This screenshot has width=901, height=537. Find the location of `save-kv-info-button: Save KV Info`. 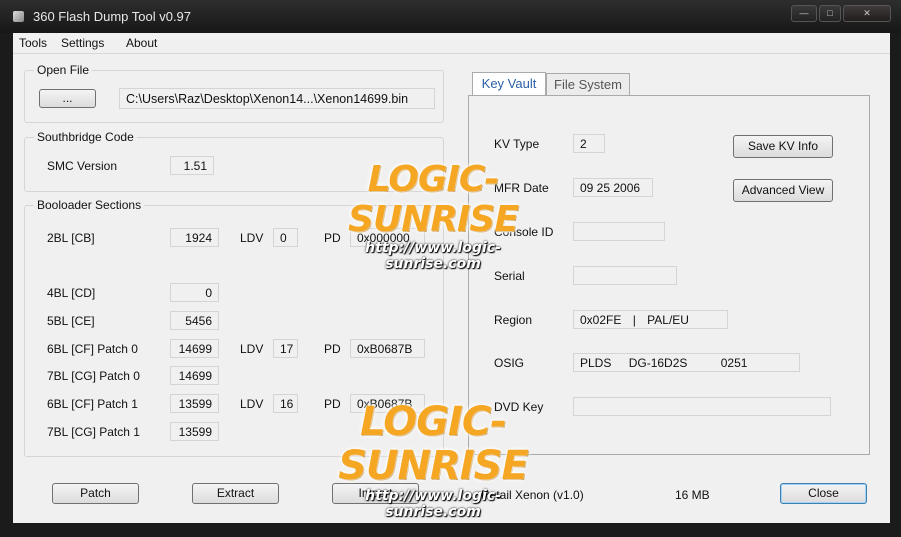

save-kv-info-button: Save KV Info is located at coordinates (783, 146).